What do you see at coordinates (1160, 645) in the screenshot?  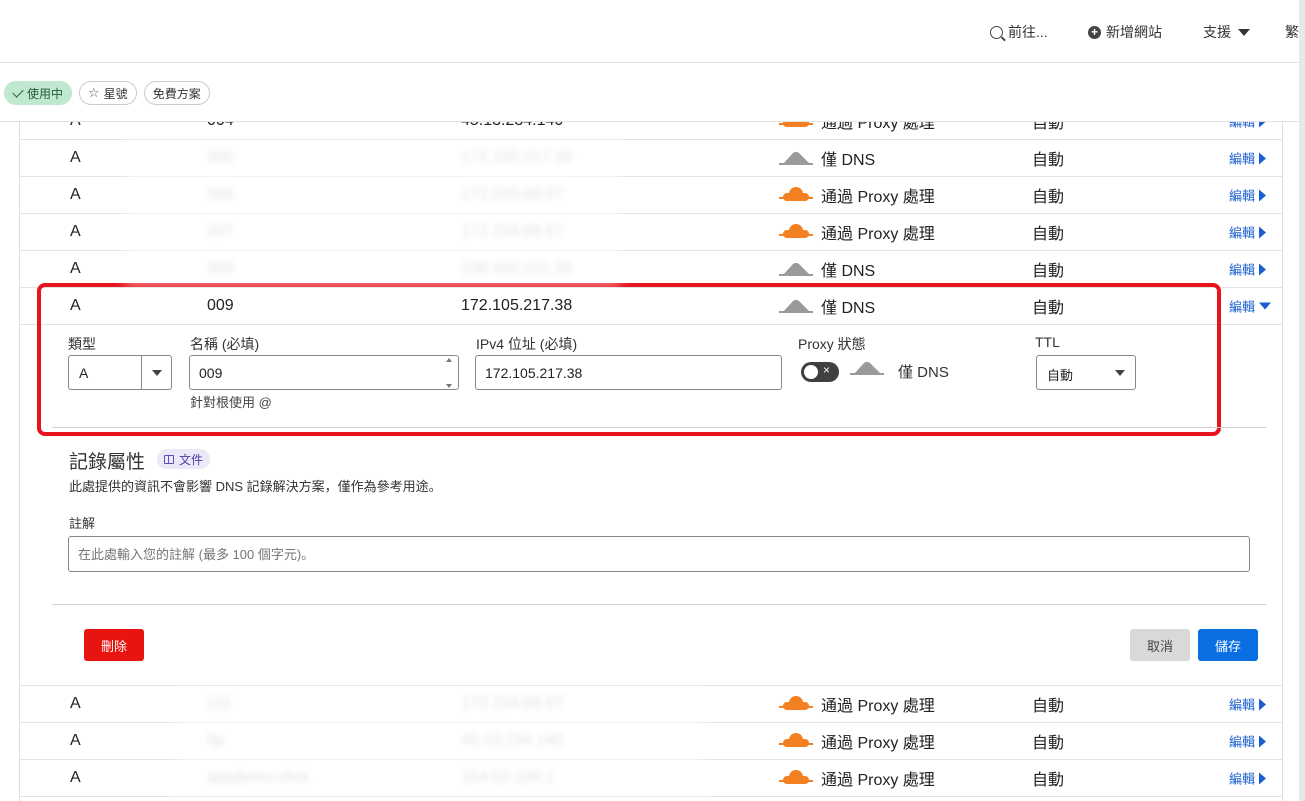 I see `cancel-button: 取消` at bounding box center [1160, 645].